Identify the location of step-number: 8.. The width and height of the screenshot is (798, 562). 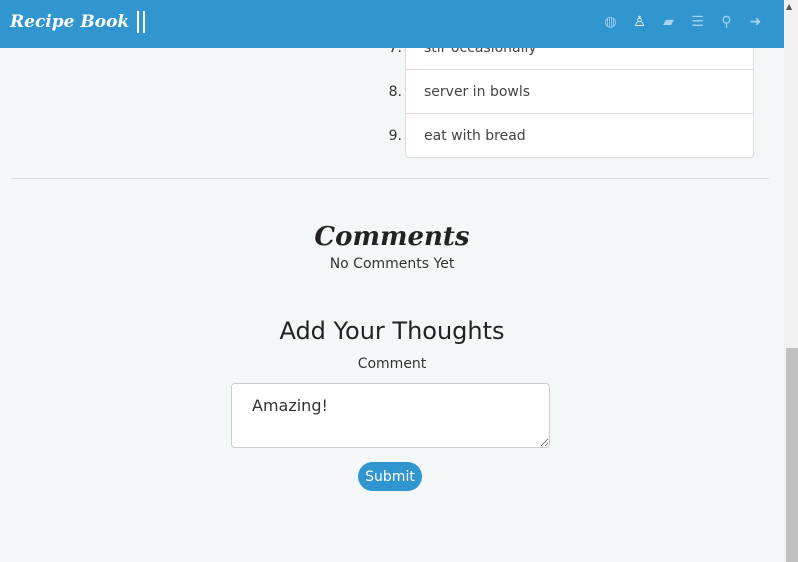
(395, 92).